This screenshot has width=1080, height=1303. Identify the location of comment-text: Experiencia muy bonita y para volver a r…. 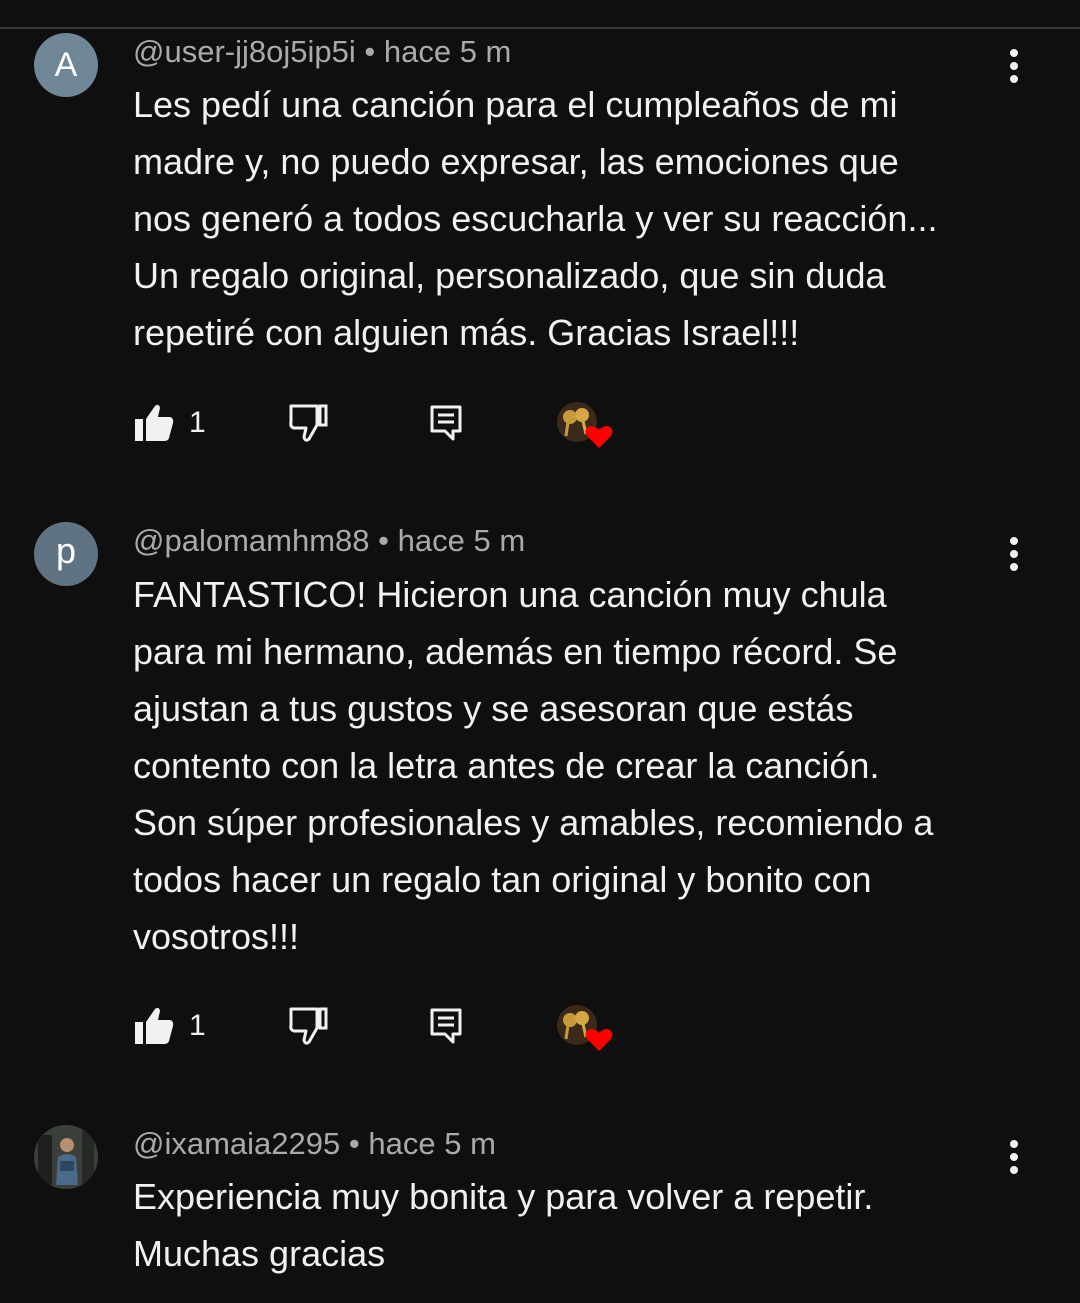
(503, 1225).